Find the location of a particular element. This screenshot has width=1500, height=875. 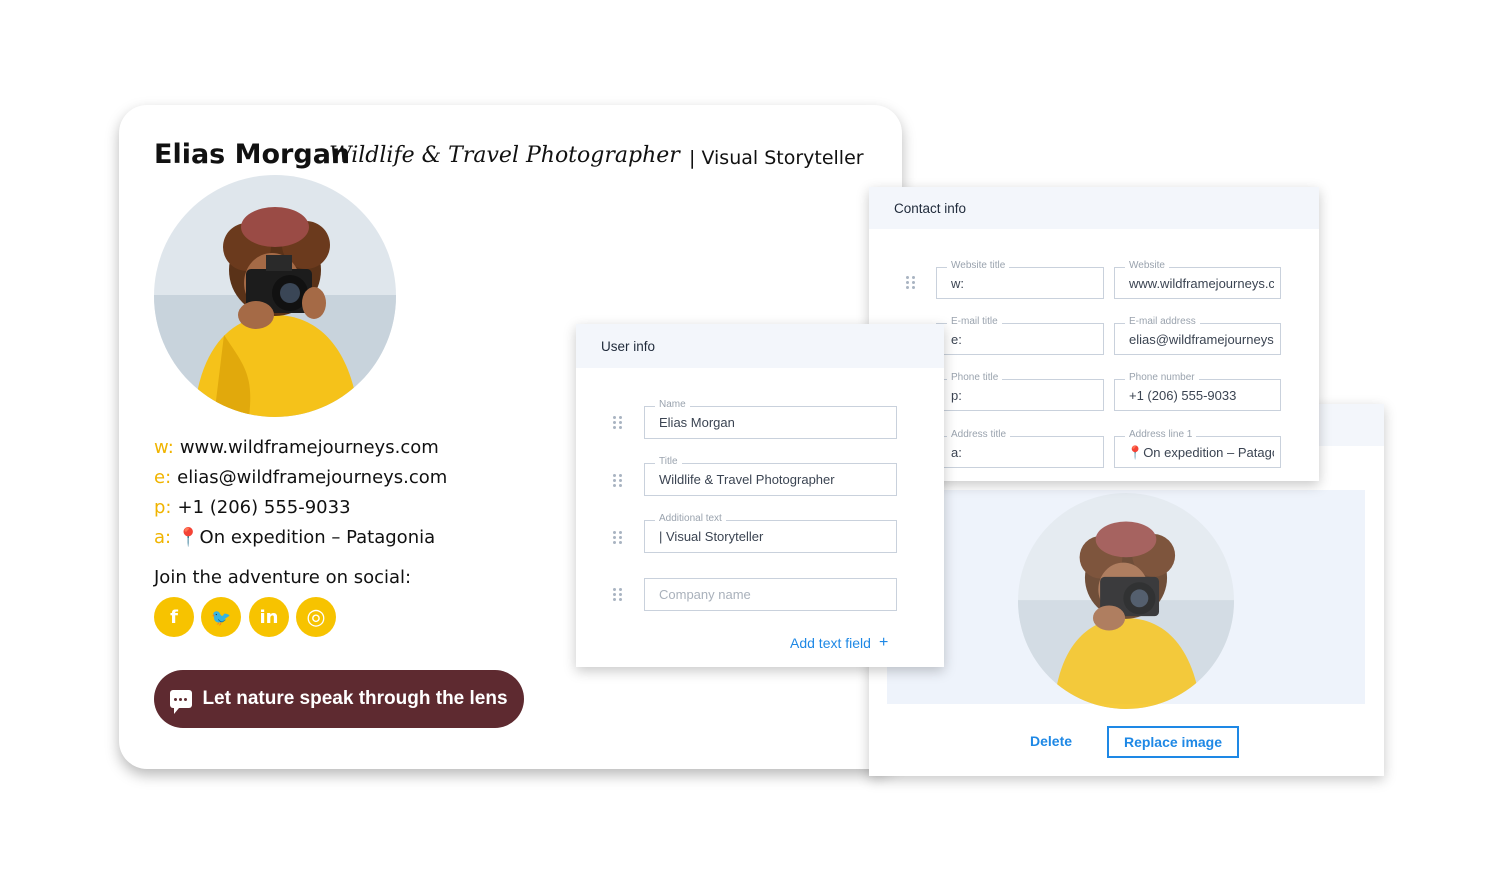

title-label: Title is located at coordinates (668, 461).